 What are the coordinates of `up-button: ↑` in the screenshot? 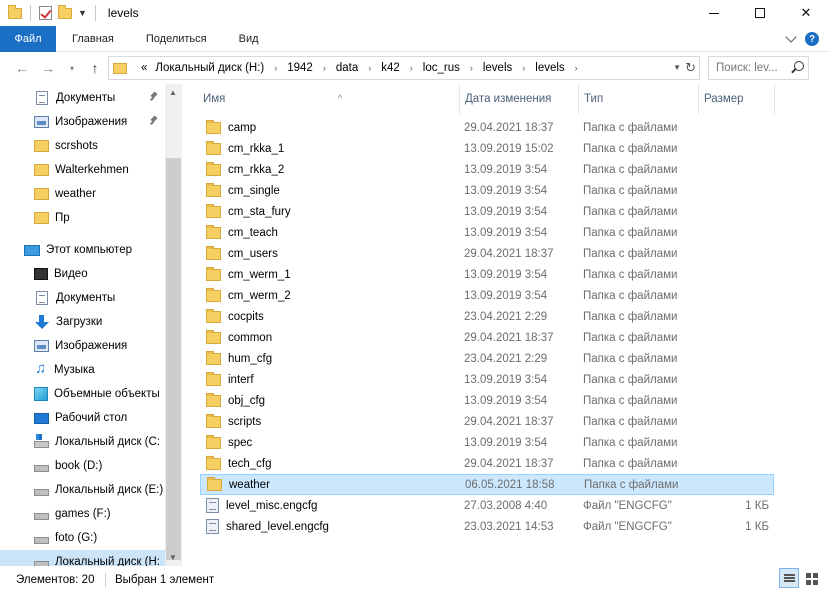 It's located at (95, 68).